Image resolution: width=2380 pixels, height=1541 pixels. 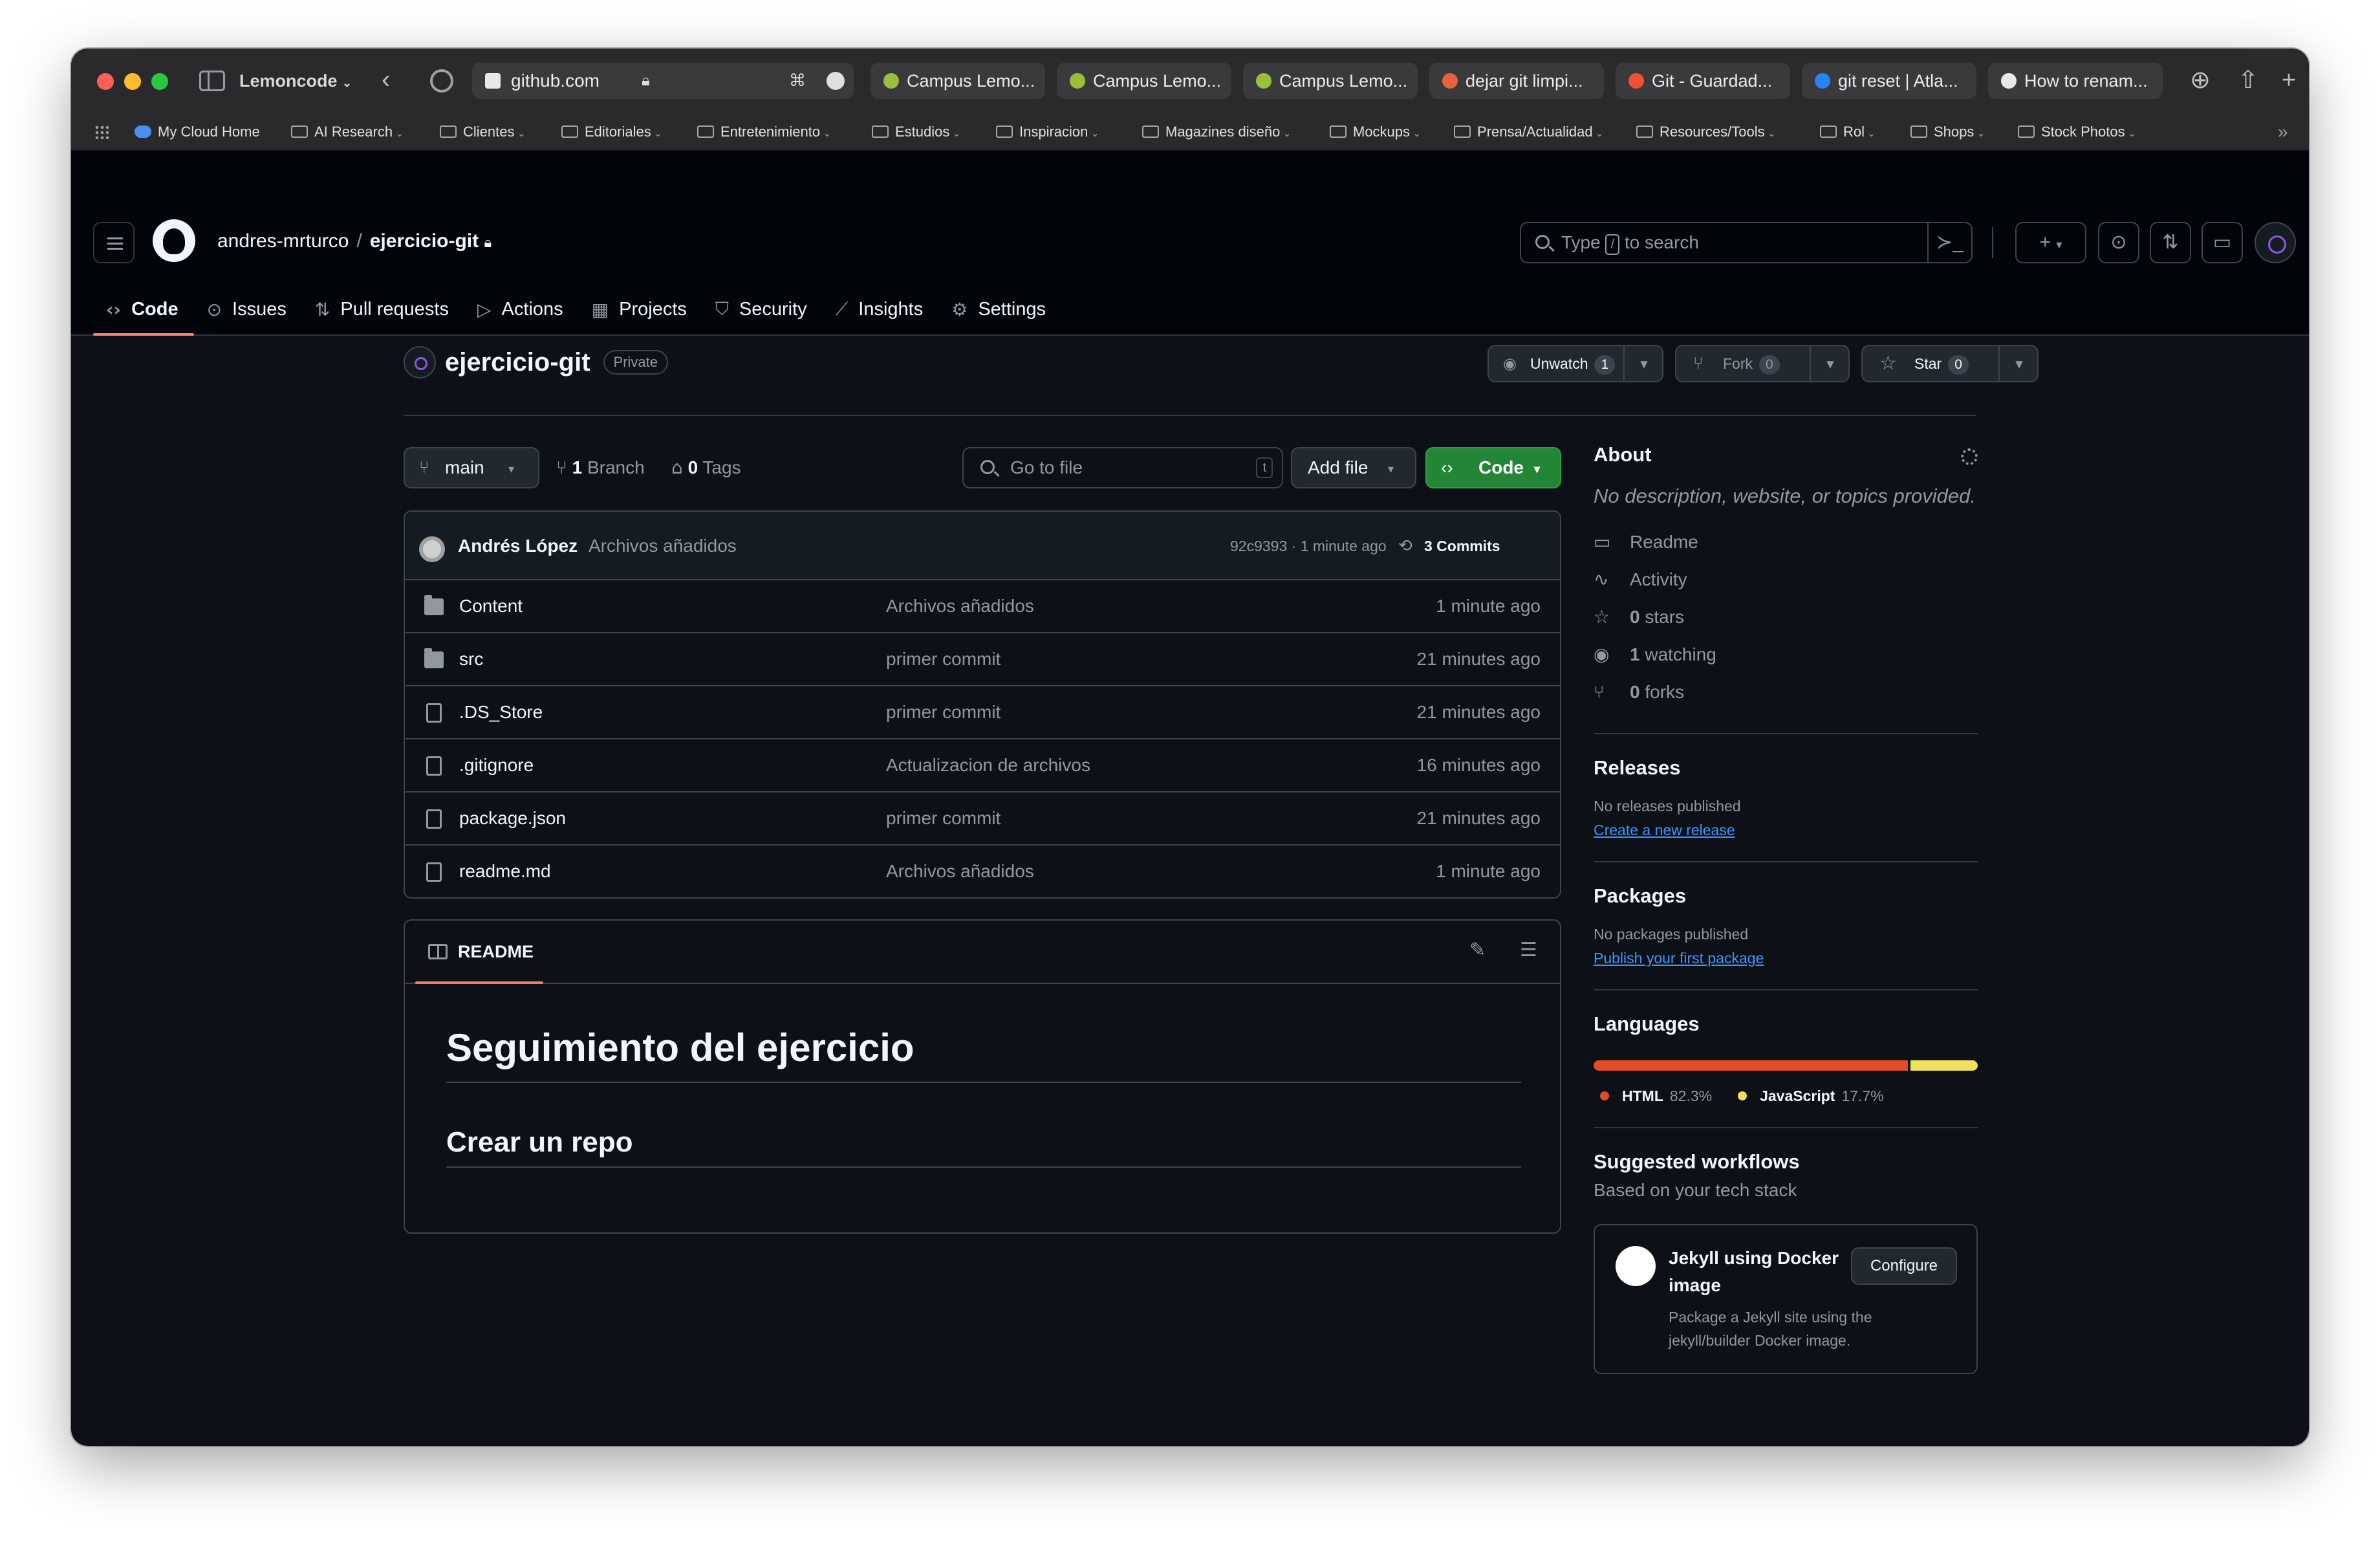 I want to click on bookmark-folder: Stock Photos ⌄, so click(x=2077, y=133).